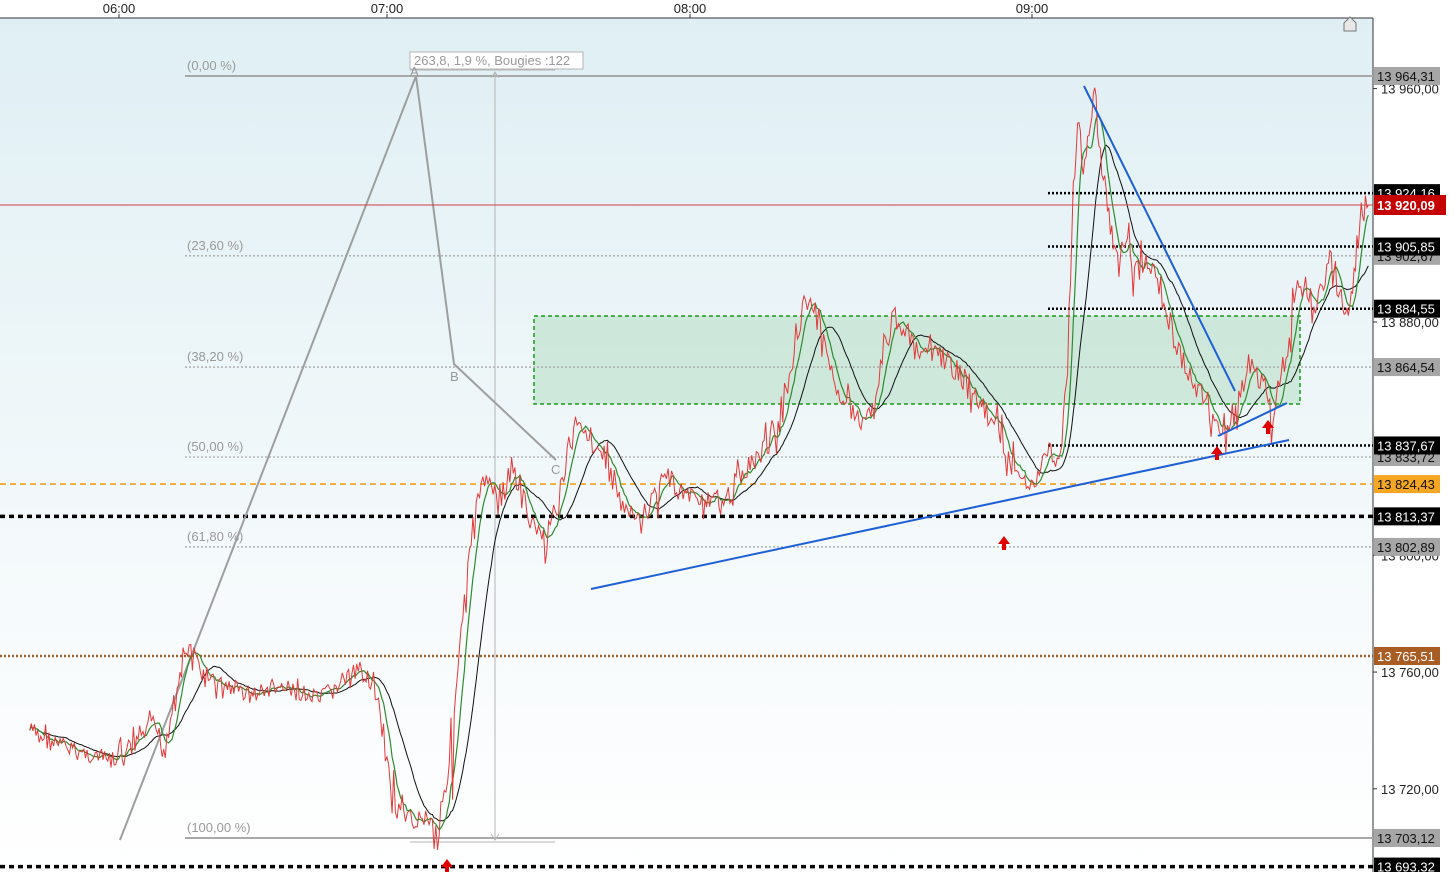 This screenshot has height=872, width=1455. What do you see at coordinates (211, 65) in the screenshot?
I see `fib-level-label: (0,00 %)` at bounding box center [211, 65].